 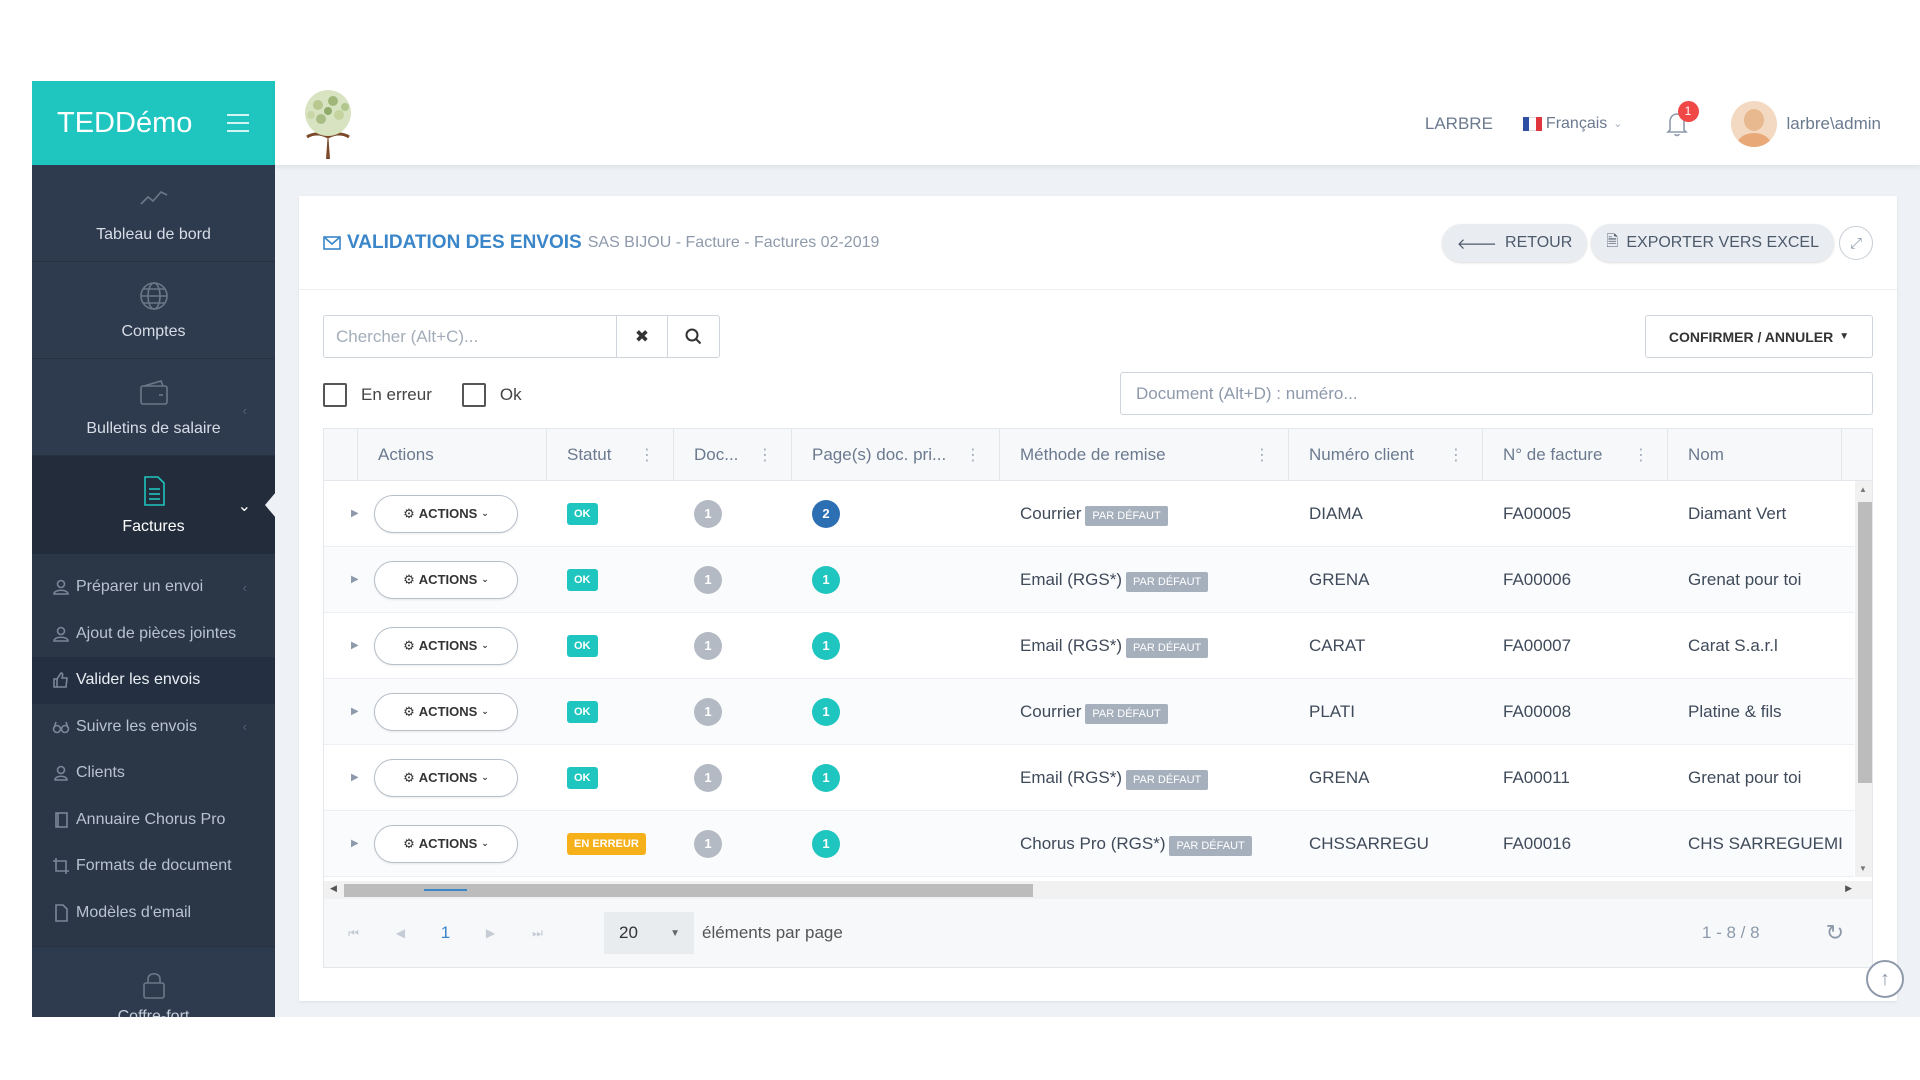 I want to click on scroll-up-icon: ▲, so click(x=1863, y=489).